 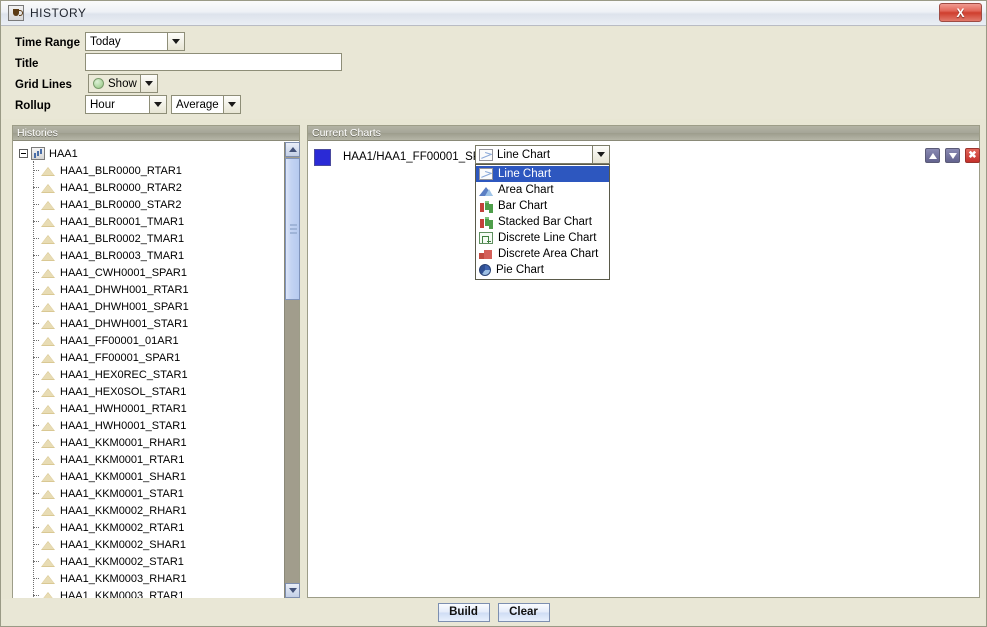 What do you see at coordinates (38, 153) in the screenshot?
I see `history-group-icon` at bounding box center [38, 153].